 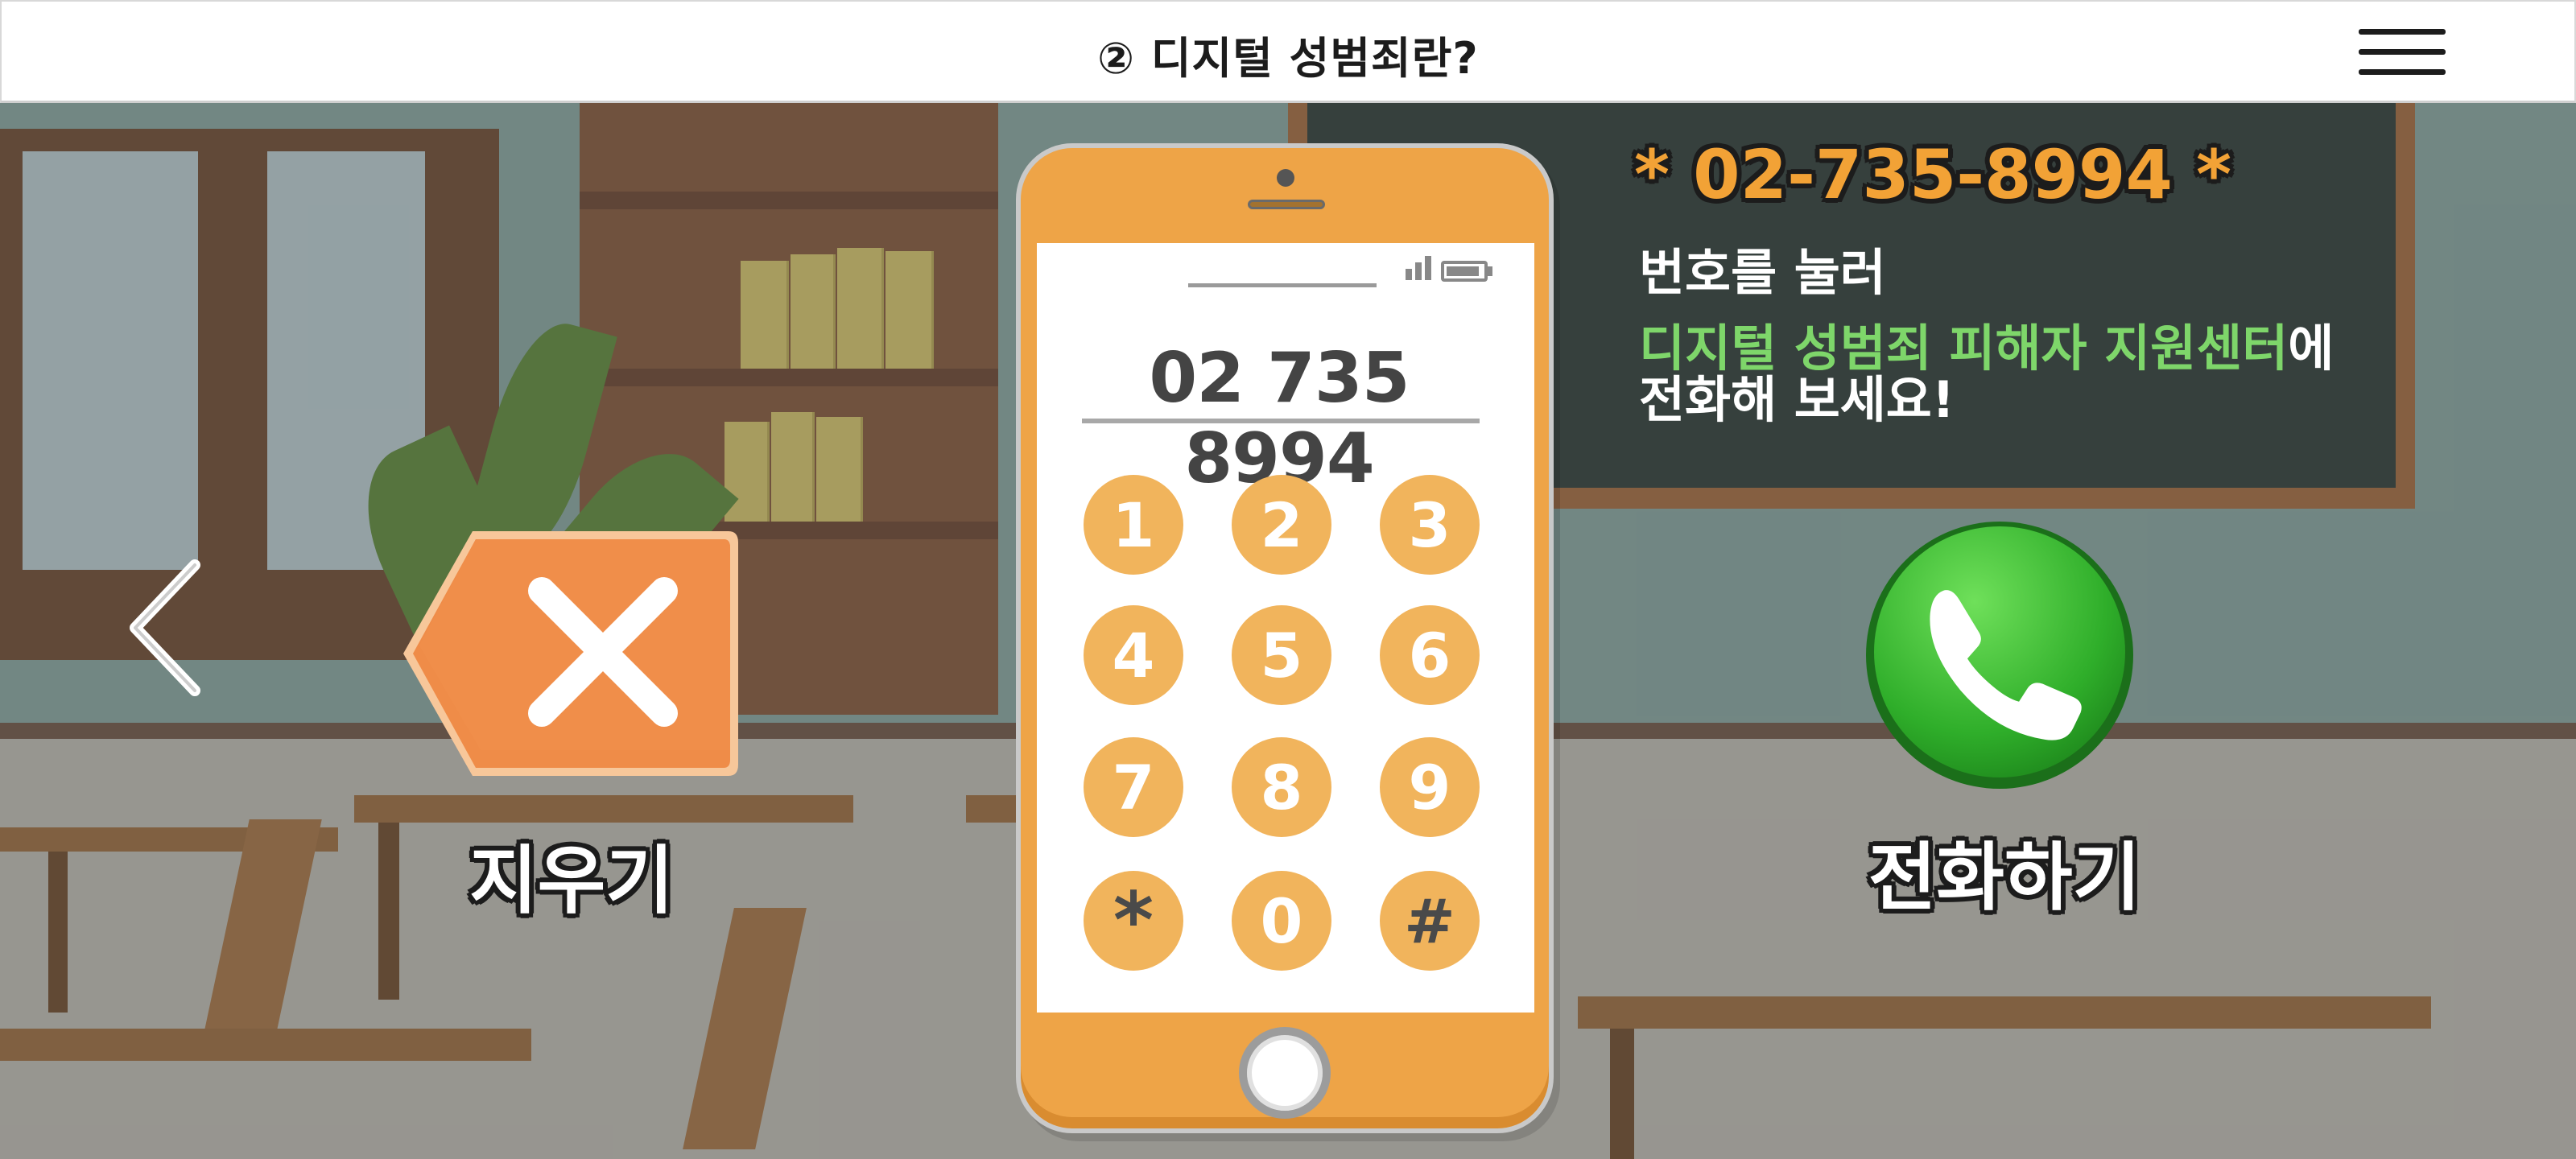 I want to click on backspace-x-icon, so click(x=569, y=653).